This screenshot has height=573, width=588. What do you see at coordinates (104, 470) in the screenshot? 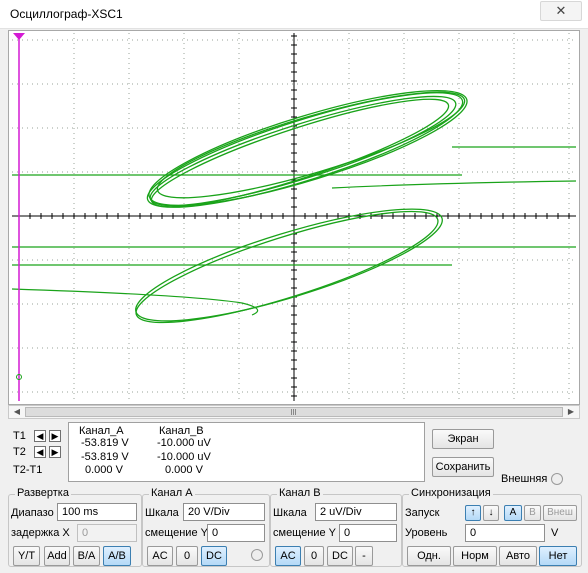
I see `t2t1-channel-a-value: 0.000 V` at bounding box center [104, 470].